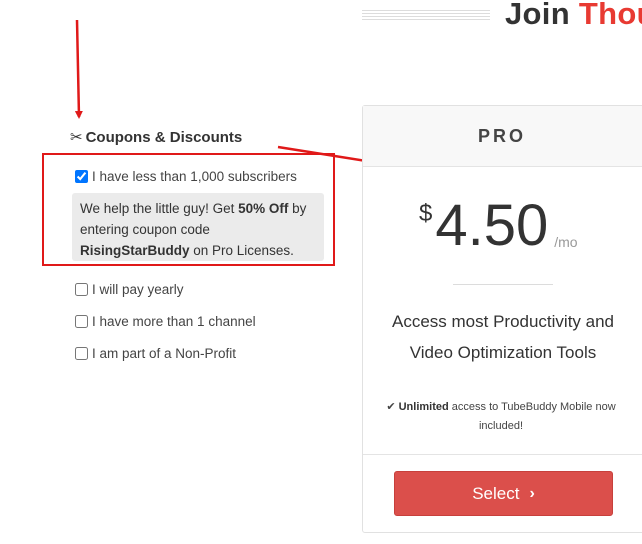  I want to click on price-divider, so click(503, 284).